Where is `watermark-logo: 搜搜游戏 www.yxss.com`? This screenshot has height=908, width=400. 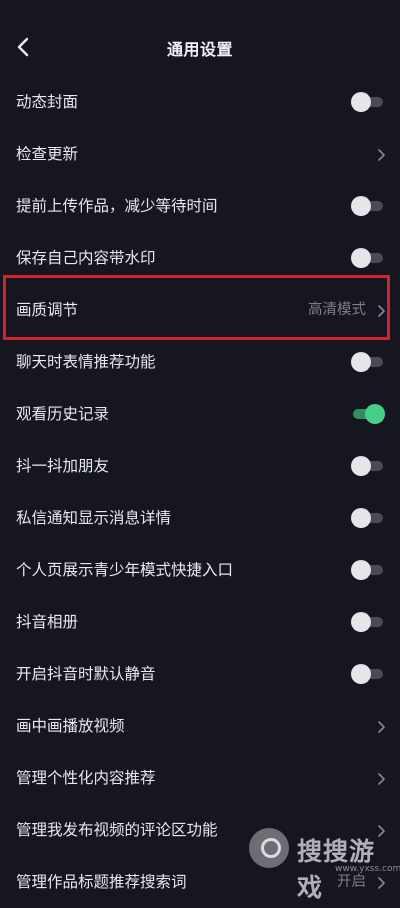 watermark-logo: 搜搜游戏 www.yxss.com is located at coordinates (322, 862).